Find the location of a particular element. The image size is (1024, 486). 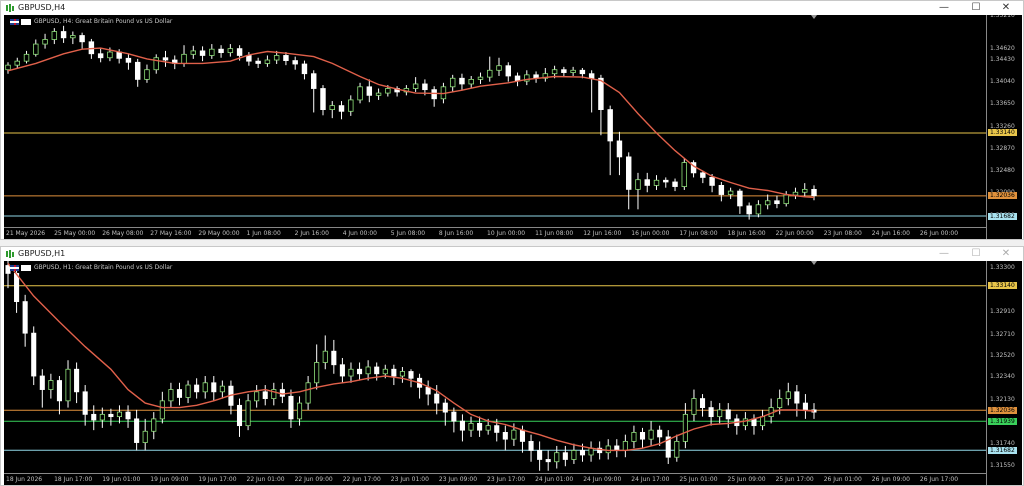

time-tick-label: 23 Jun 17:00 is located at coordinates (506, 479).